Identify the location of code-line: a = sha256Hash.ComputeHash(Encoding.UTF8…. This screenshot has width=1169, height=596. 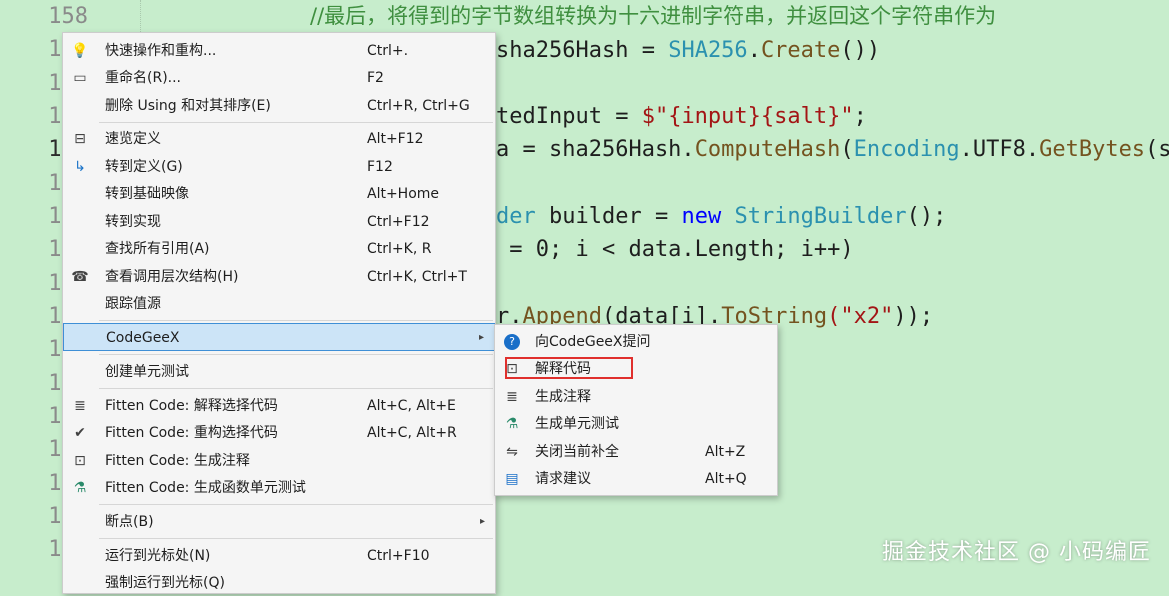
(832, 149).